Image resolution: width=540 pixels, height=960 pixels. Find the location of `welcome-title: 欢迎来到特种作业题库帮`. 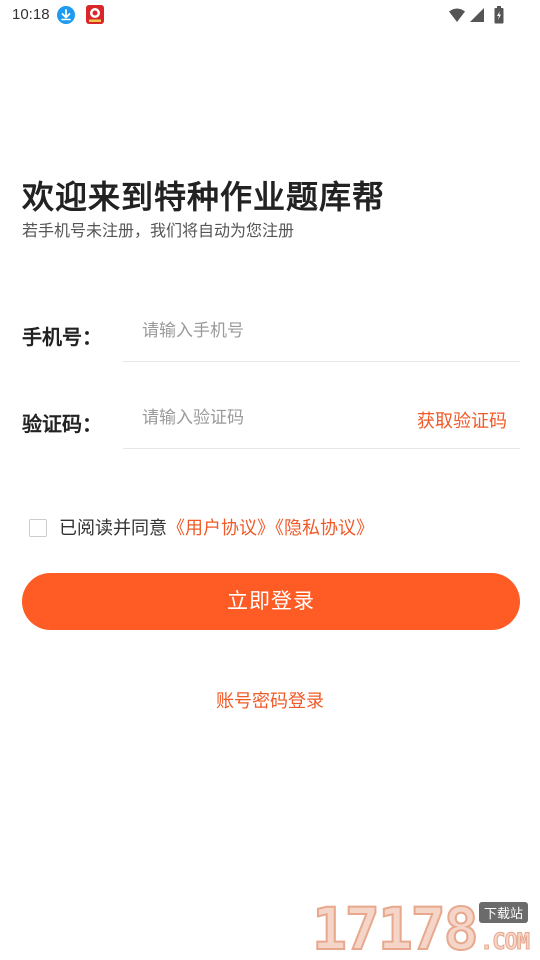

welcome-title: 欢迎来到特种作业题库帮 is located at coordinates (204, 197).